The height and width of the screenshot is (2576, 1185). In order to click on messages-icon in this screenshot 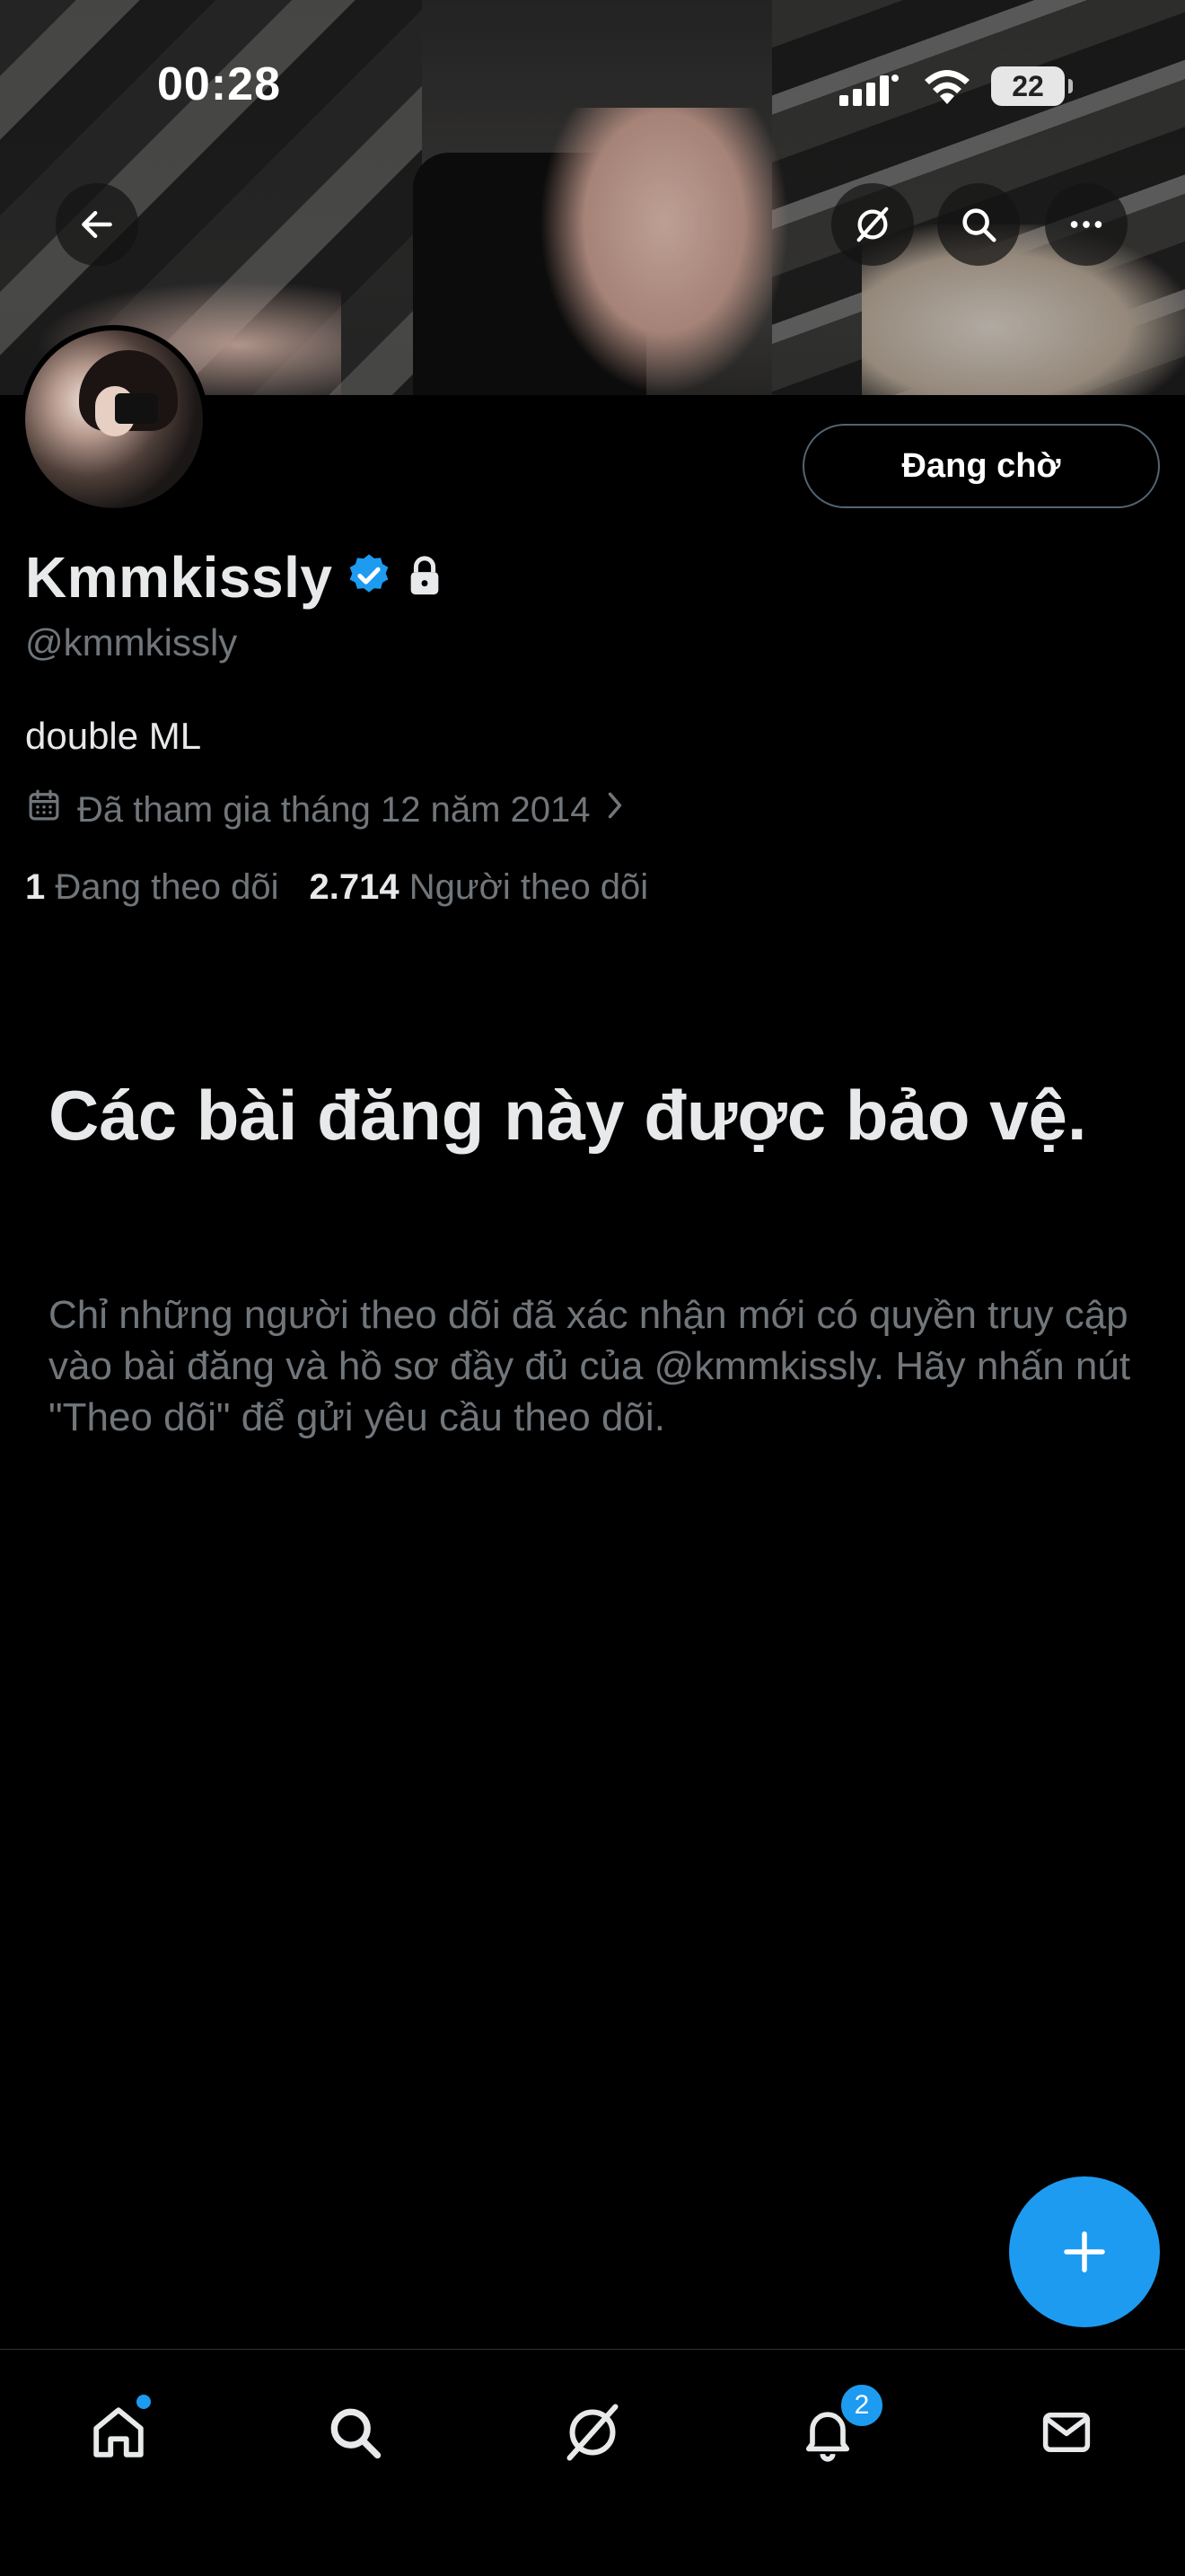, I will do `click(1066, 2432)`.